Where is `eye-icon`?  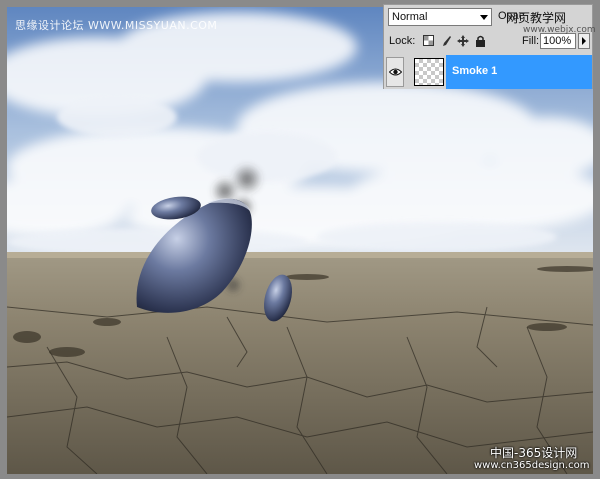
eye-icon is located at coordinates (395, 72).